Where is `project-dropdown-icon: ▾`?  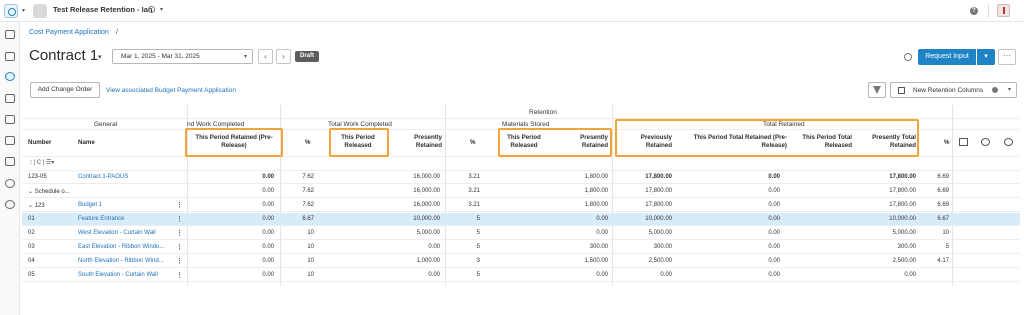
project-dropdown-icon: ▾ is located at coordinates (161, 9).